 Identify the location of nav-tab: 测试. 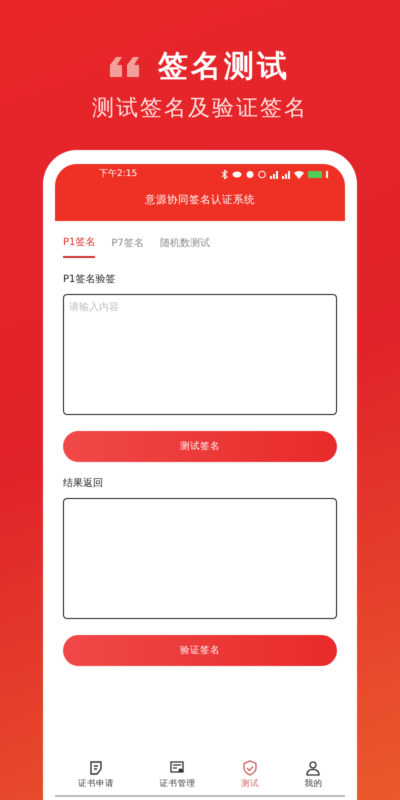
(249, 775).